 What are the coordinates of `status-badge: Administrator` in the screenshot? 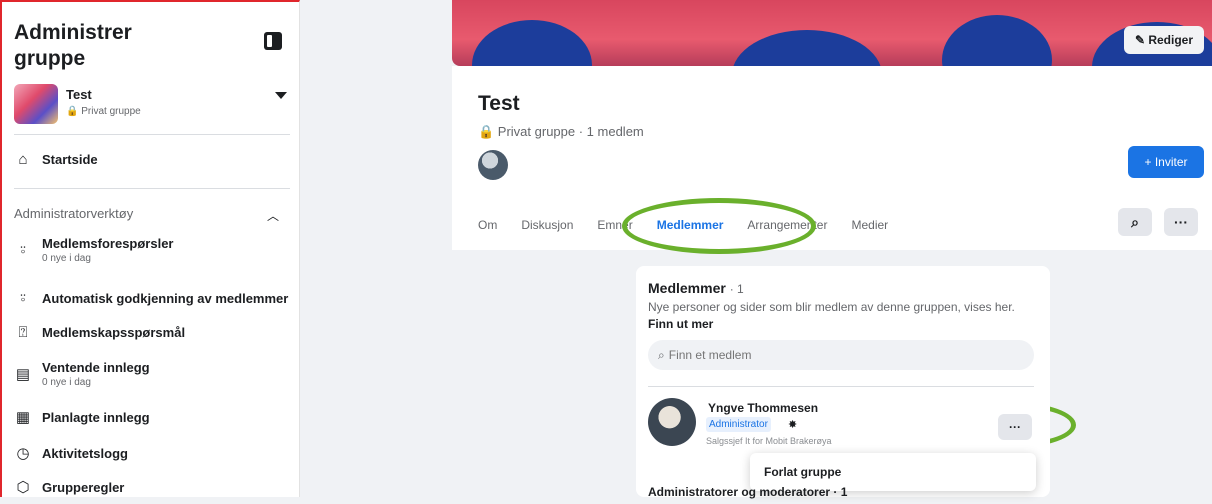 It's located at (738, 424).